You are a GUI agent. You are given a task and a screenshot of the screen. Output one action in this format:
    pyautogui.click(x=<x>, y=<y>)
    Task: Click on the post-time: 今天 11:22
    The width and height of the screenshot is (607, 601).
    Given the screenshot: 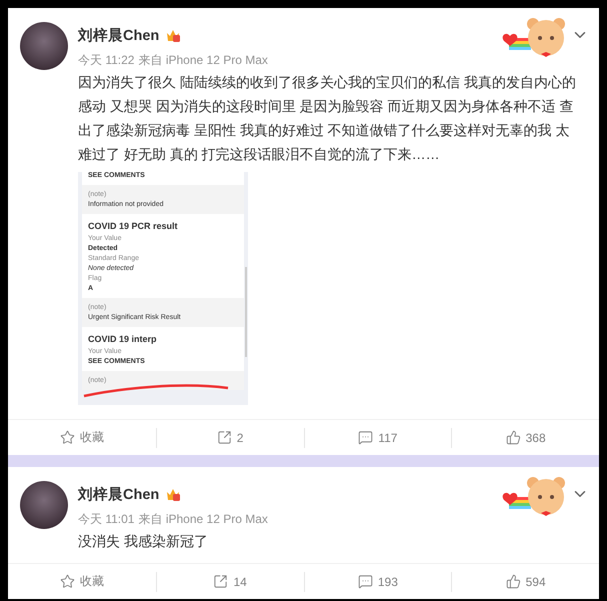 What is the action you would take?
    pyautogui.click(x=106, y=60)
    